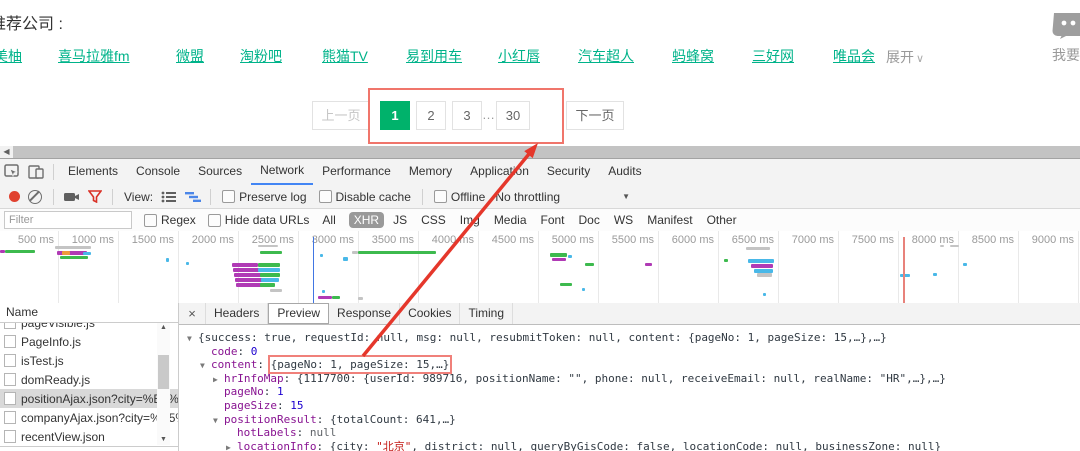  Describe the element at coordinates (630, 433) in the screenshot. I see `json-line: hotLabels: null` at that location.